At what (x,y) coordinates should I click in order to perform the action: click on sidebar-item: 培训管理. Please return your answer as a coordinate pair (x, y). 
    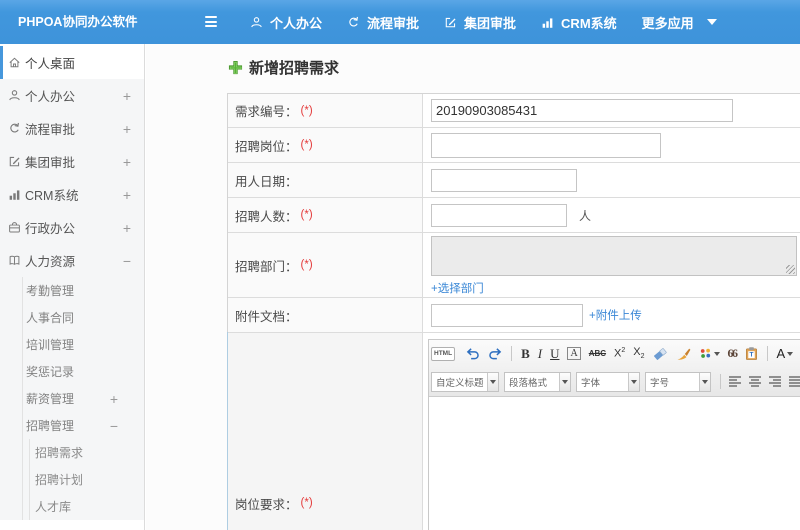
    Looking at the image, I should click on (72, 344).